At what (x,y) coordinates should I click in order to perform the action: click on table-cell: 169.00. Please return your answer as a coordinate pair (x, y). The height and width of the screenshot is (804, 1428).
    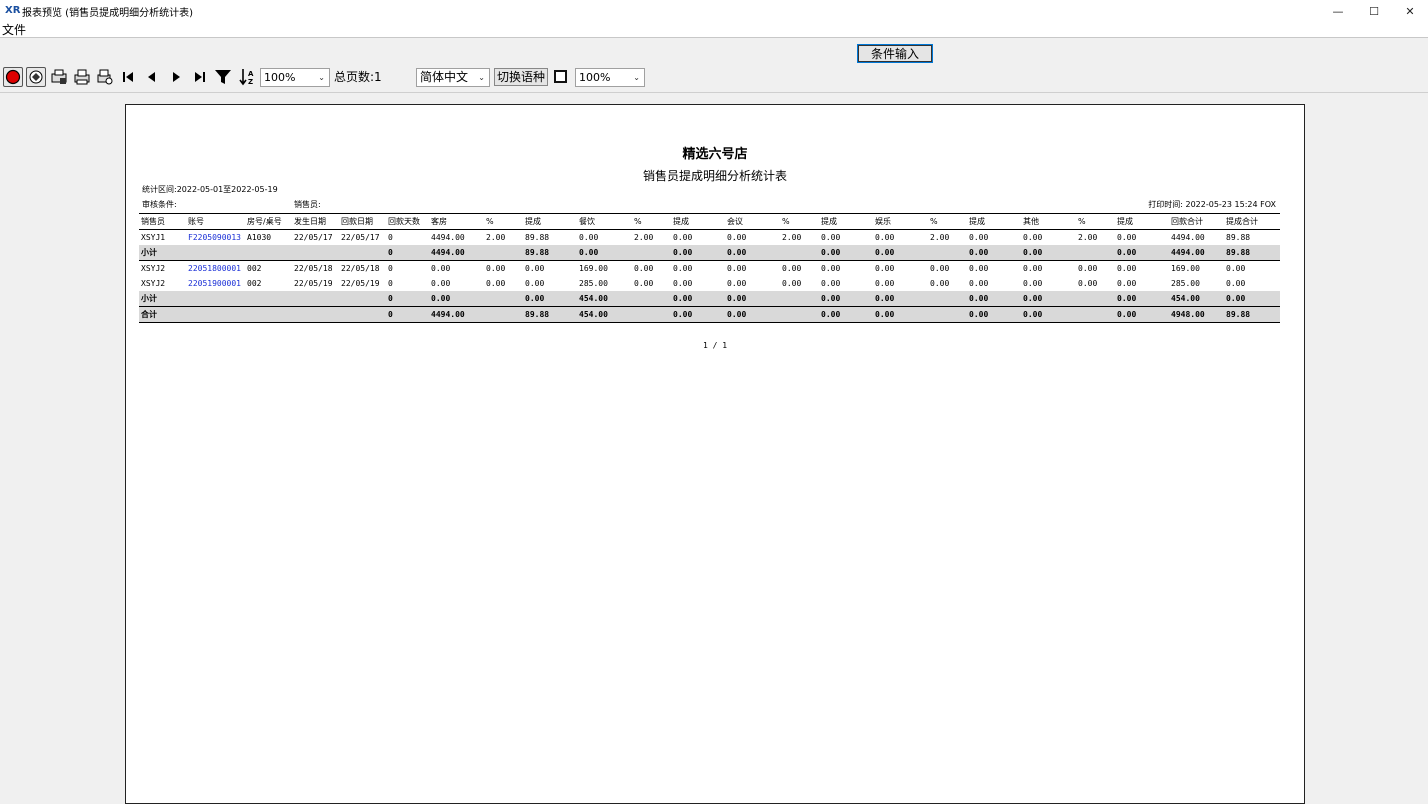
    Looking at the image, I should click on (1185, 268).